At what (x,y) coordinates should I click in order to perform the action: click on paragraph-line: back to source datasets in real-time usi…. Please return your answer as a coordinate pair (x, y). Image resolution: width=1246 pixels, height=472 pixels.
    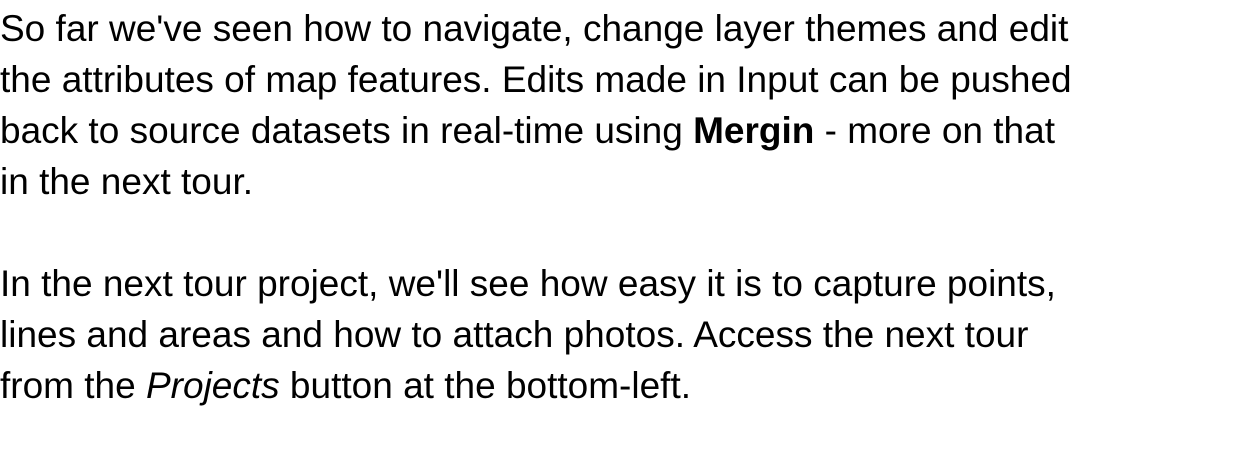
    Looking at the image, I should click on (347, 130).